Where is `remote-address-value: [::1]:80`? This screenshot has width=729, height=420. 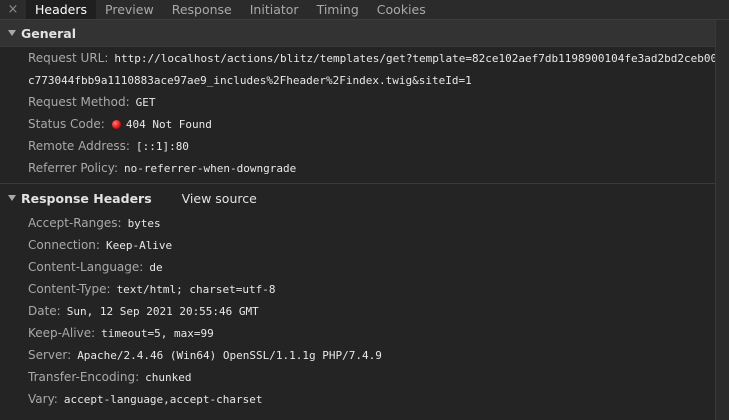
remote-address-value: [::1]:80 is located at coordinates (162, 146).